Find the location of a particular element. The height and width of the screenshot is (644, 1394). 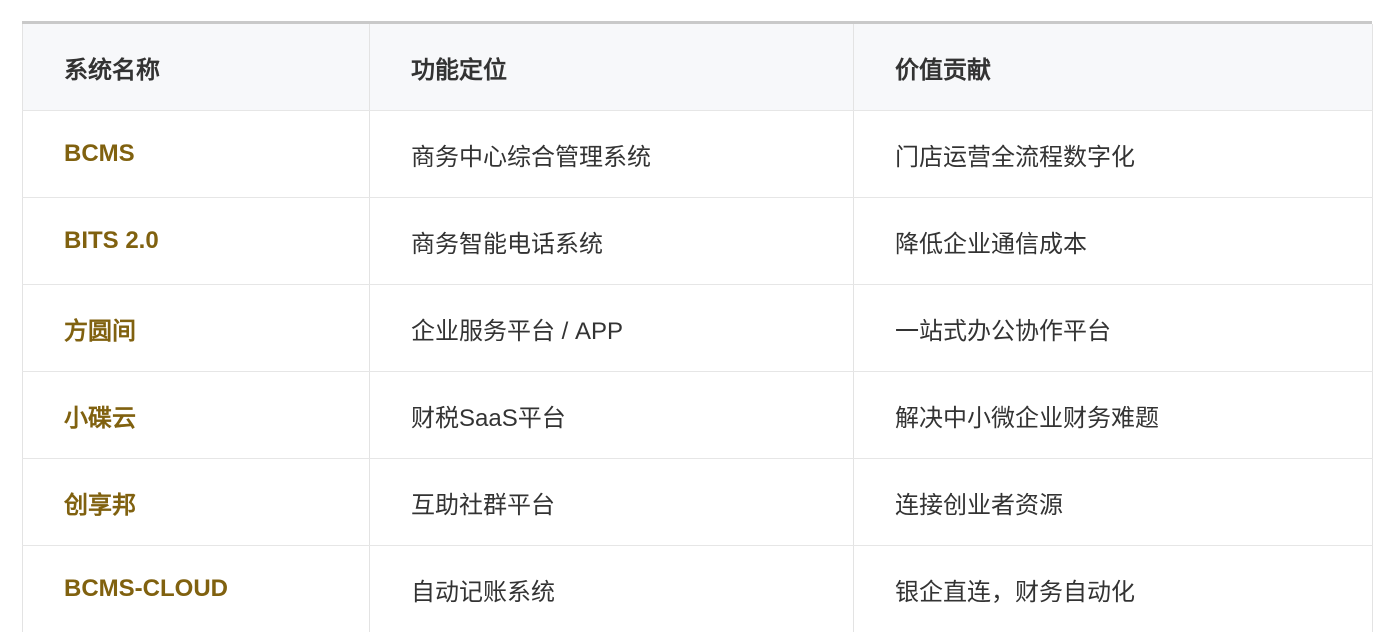

value-cell: 解决中小微企业财务难题 is located at coordinates (1113, 415).